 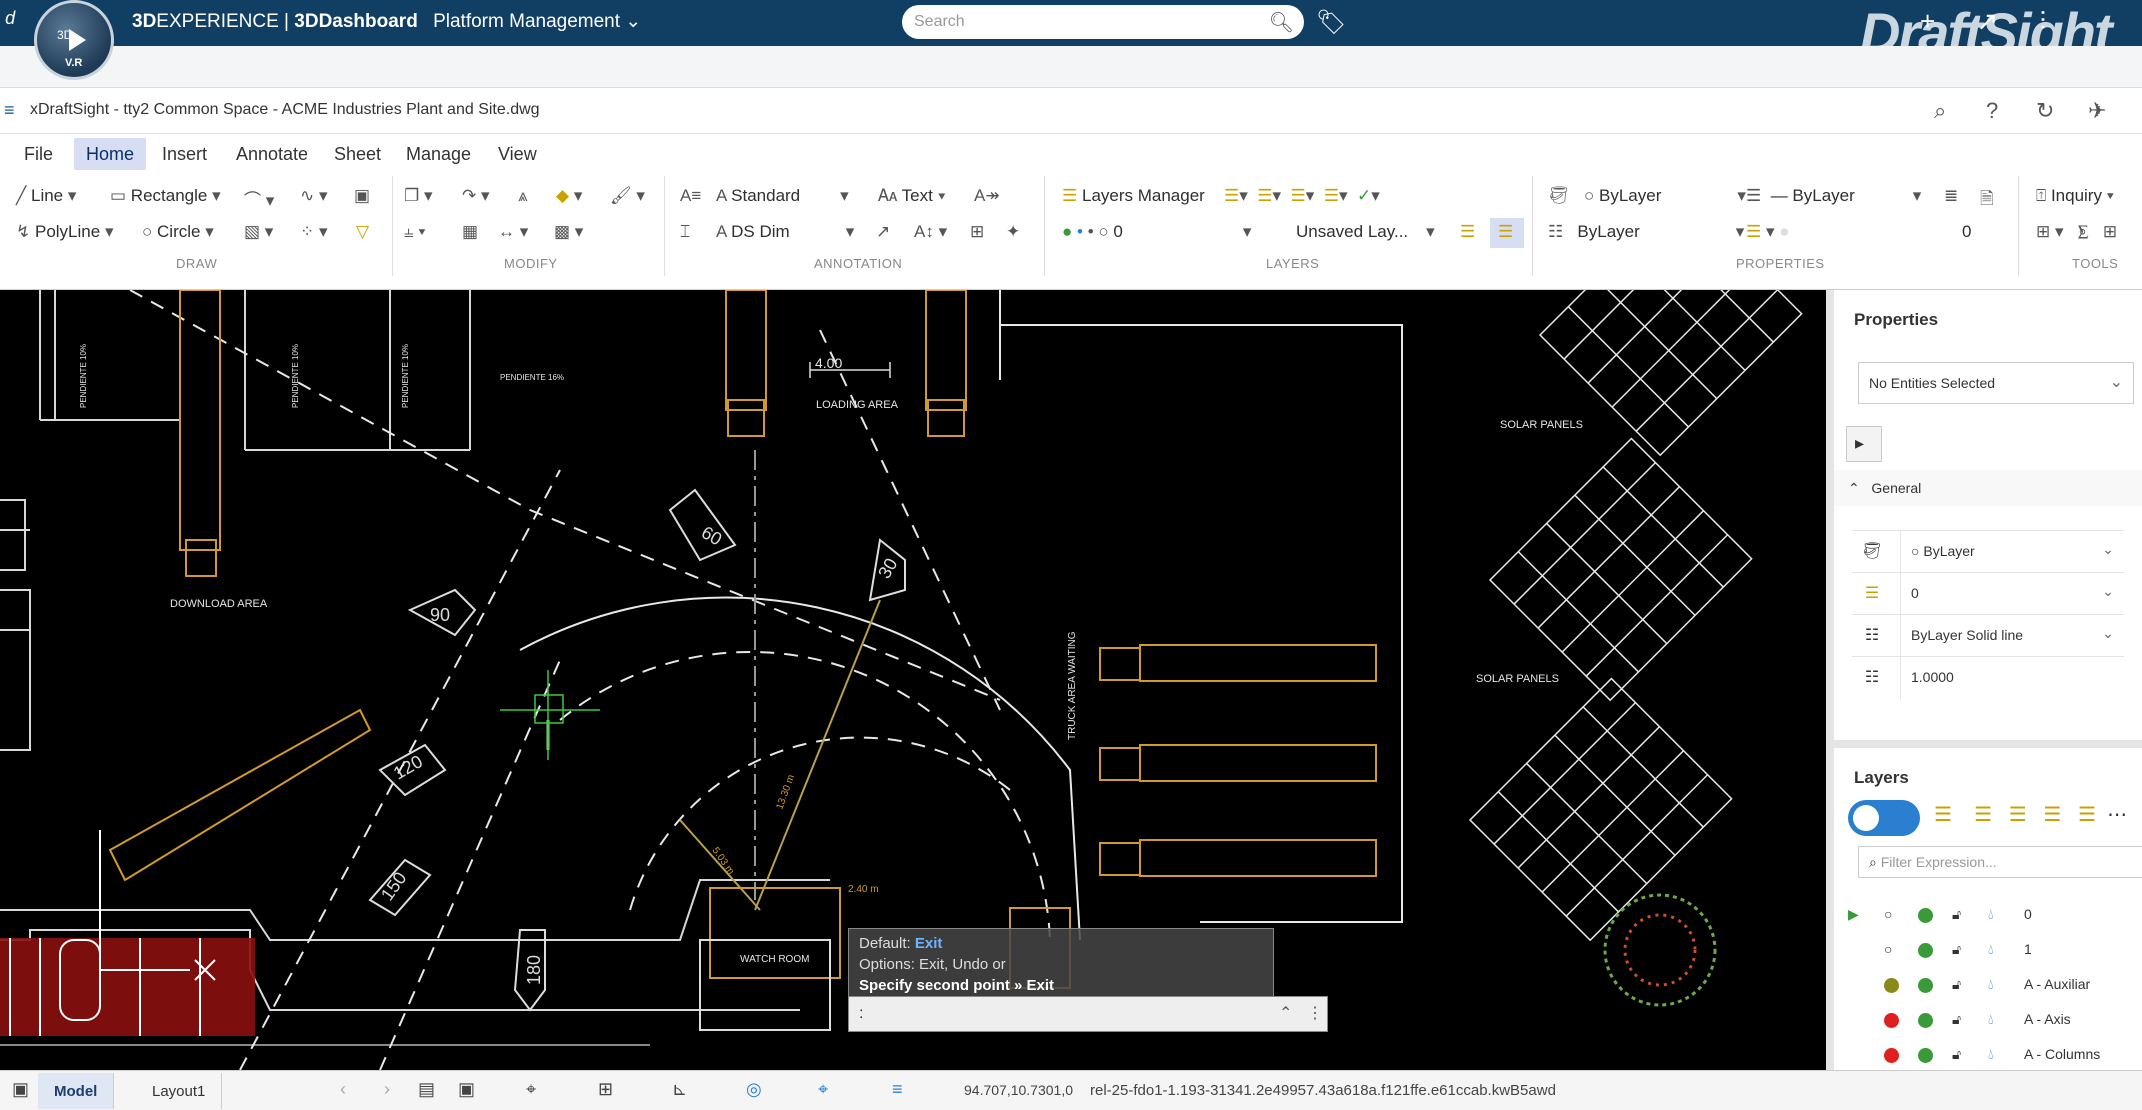 What do you see at coordinates (2076, 232) in the screenshot?
I see `tools-buttons: ⊞ ▾ ⨊ ⊞` at bounding box center [2076, 232].